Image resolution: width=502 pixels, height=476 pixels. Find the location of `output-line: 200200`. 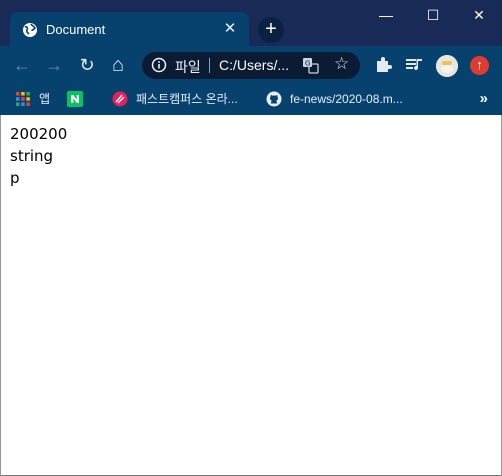

output-line: 200200 is located at coordinates (39, 134).